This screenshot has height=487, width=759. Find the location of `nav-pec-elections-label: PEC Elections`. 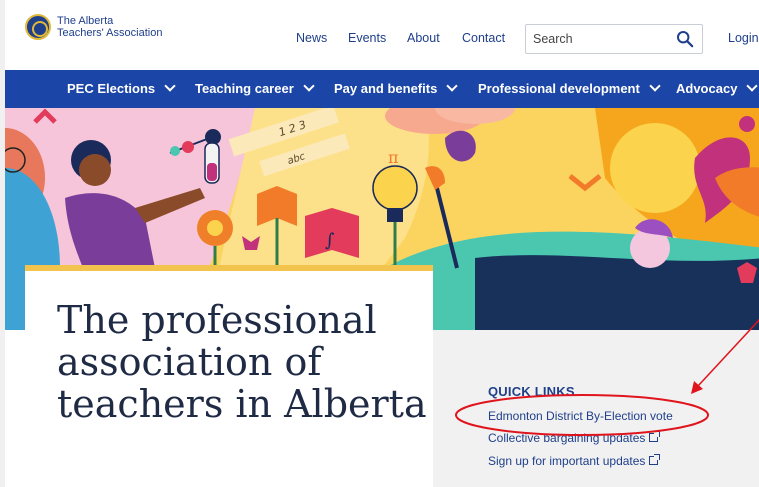

nav-pec-elections-label: PEC Elections is located at coordinates (111, 88).